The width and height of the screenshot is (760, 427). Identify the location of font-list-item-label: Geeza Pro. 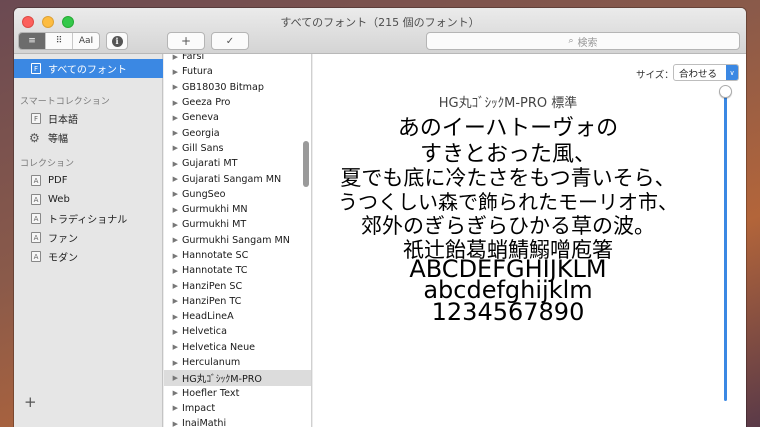
(206, 103).